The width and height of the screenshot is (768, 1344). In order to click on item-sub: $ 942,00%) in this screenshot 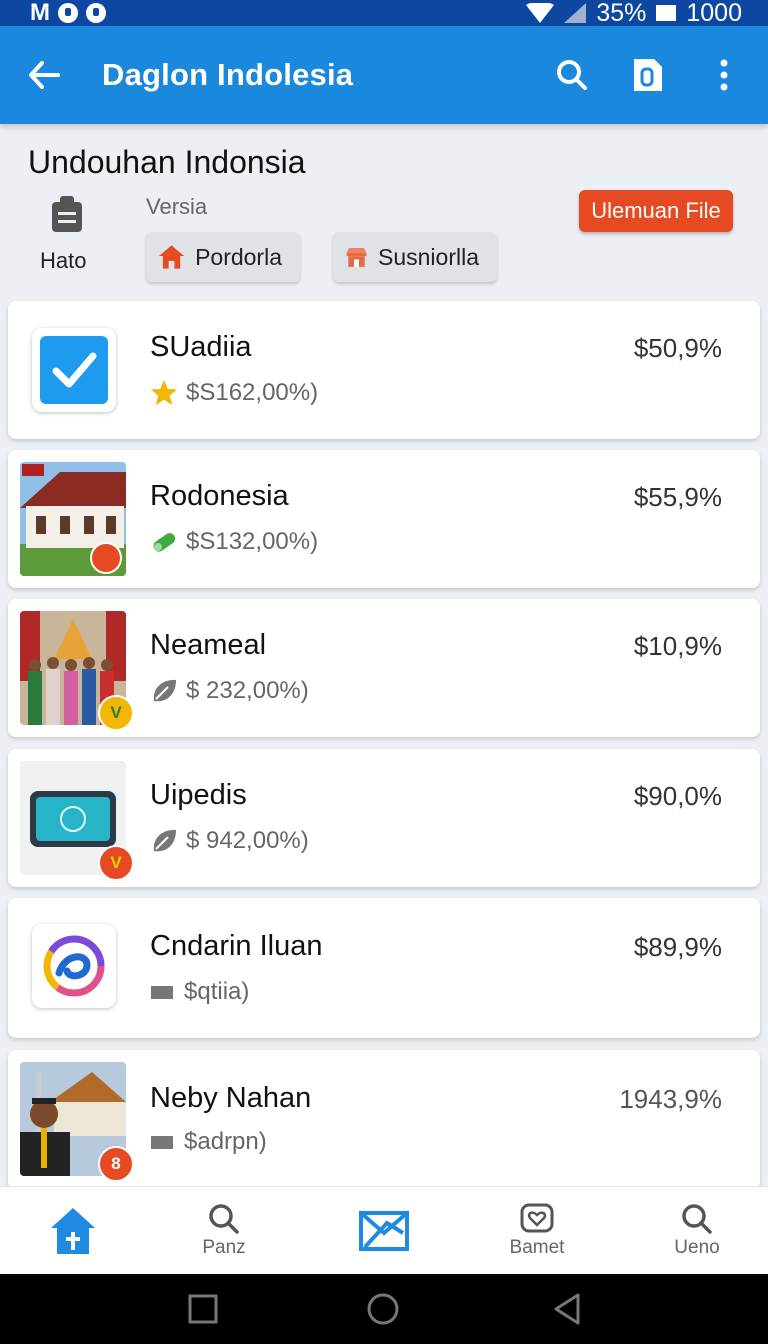, I will do `click(247, 840)`.